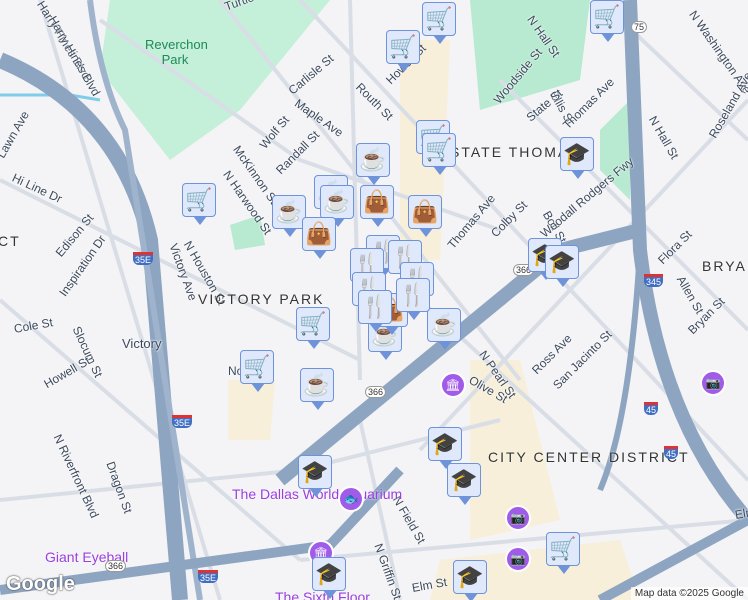  Describe the element at coordinates (322, 594) in the screenshot. I see `poi-label: The Sixth Floor` at that location.